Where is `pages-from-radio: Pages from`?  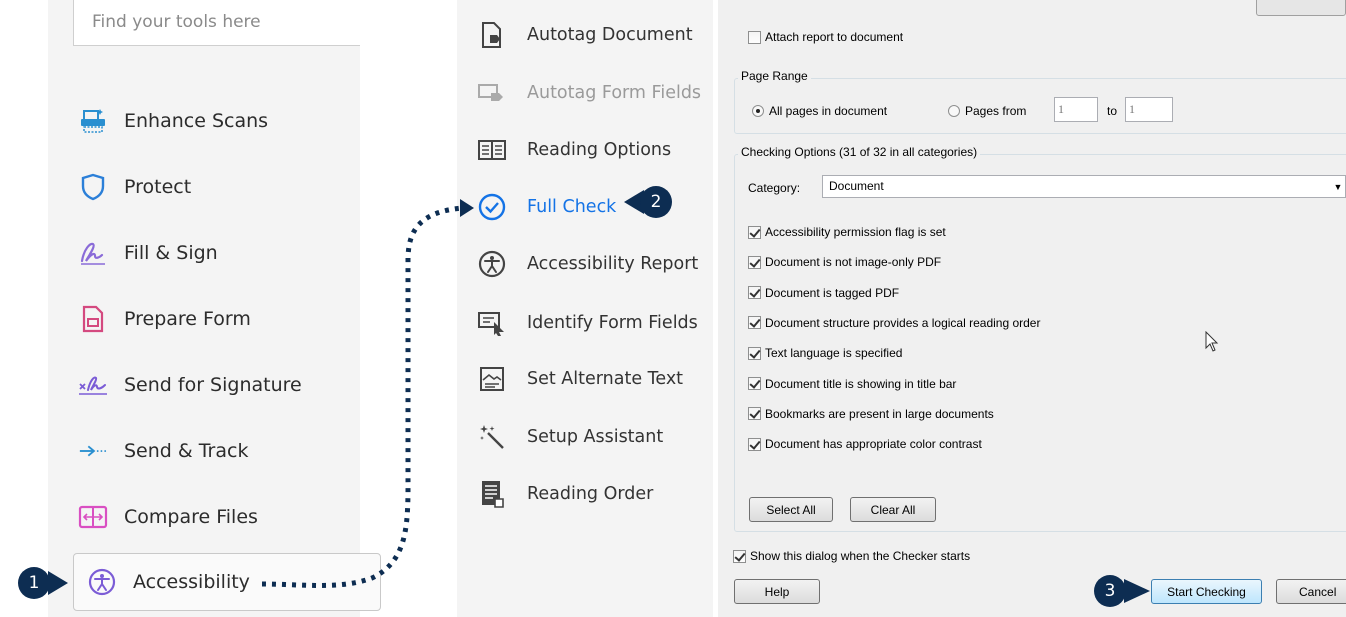 pages-from-radio: Pages from is located at coordinates (987, 111).